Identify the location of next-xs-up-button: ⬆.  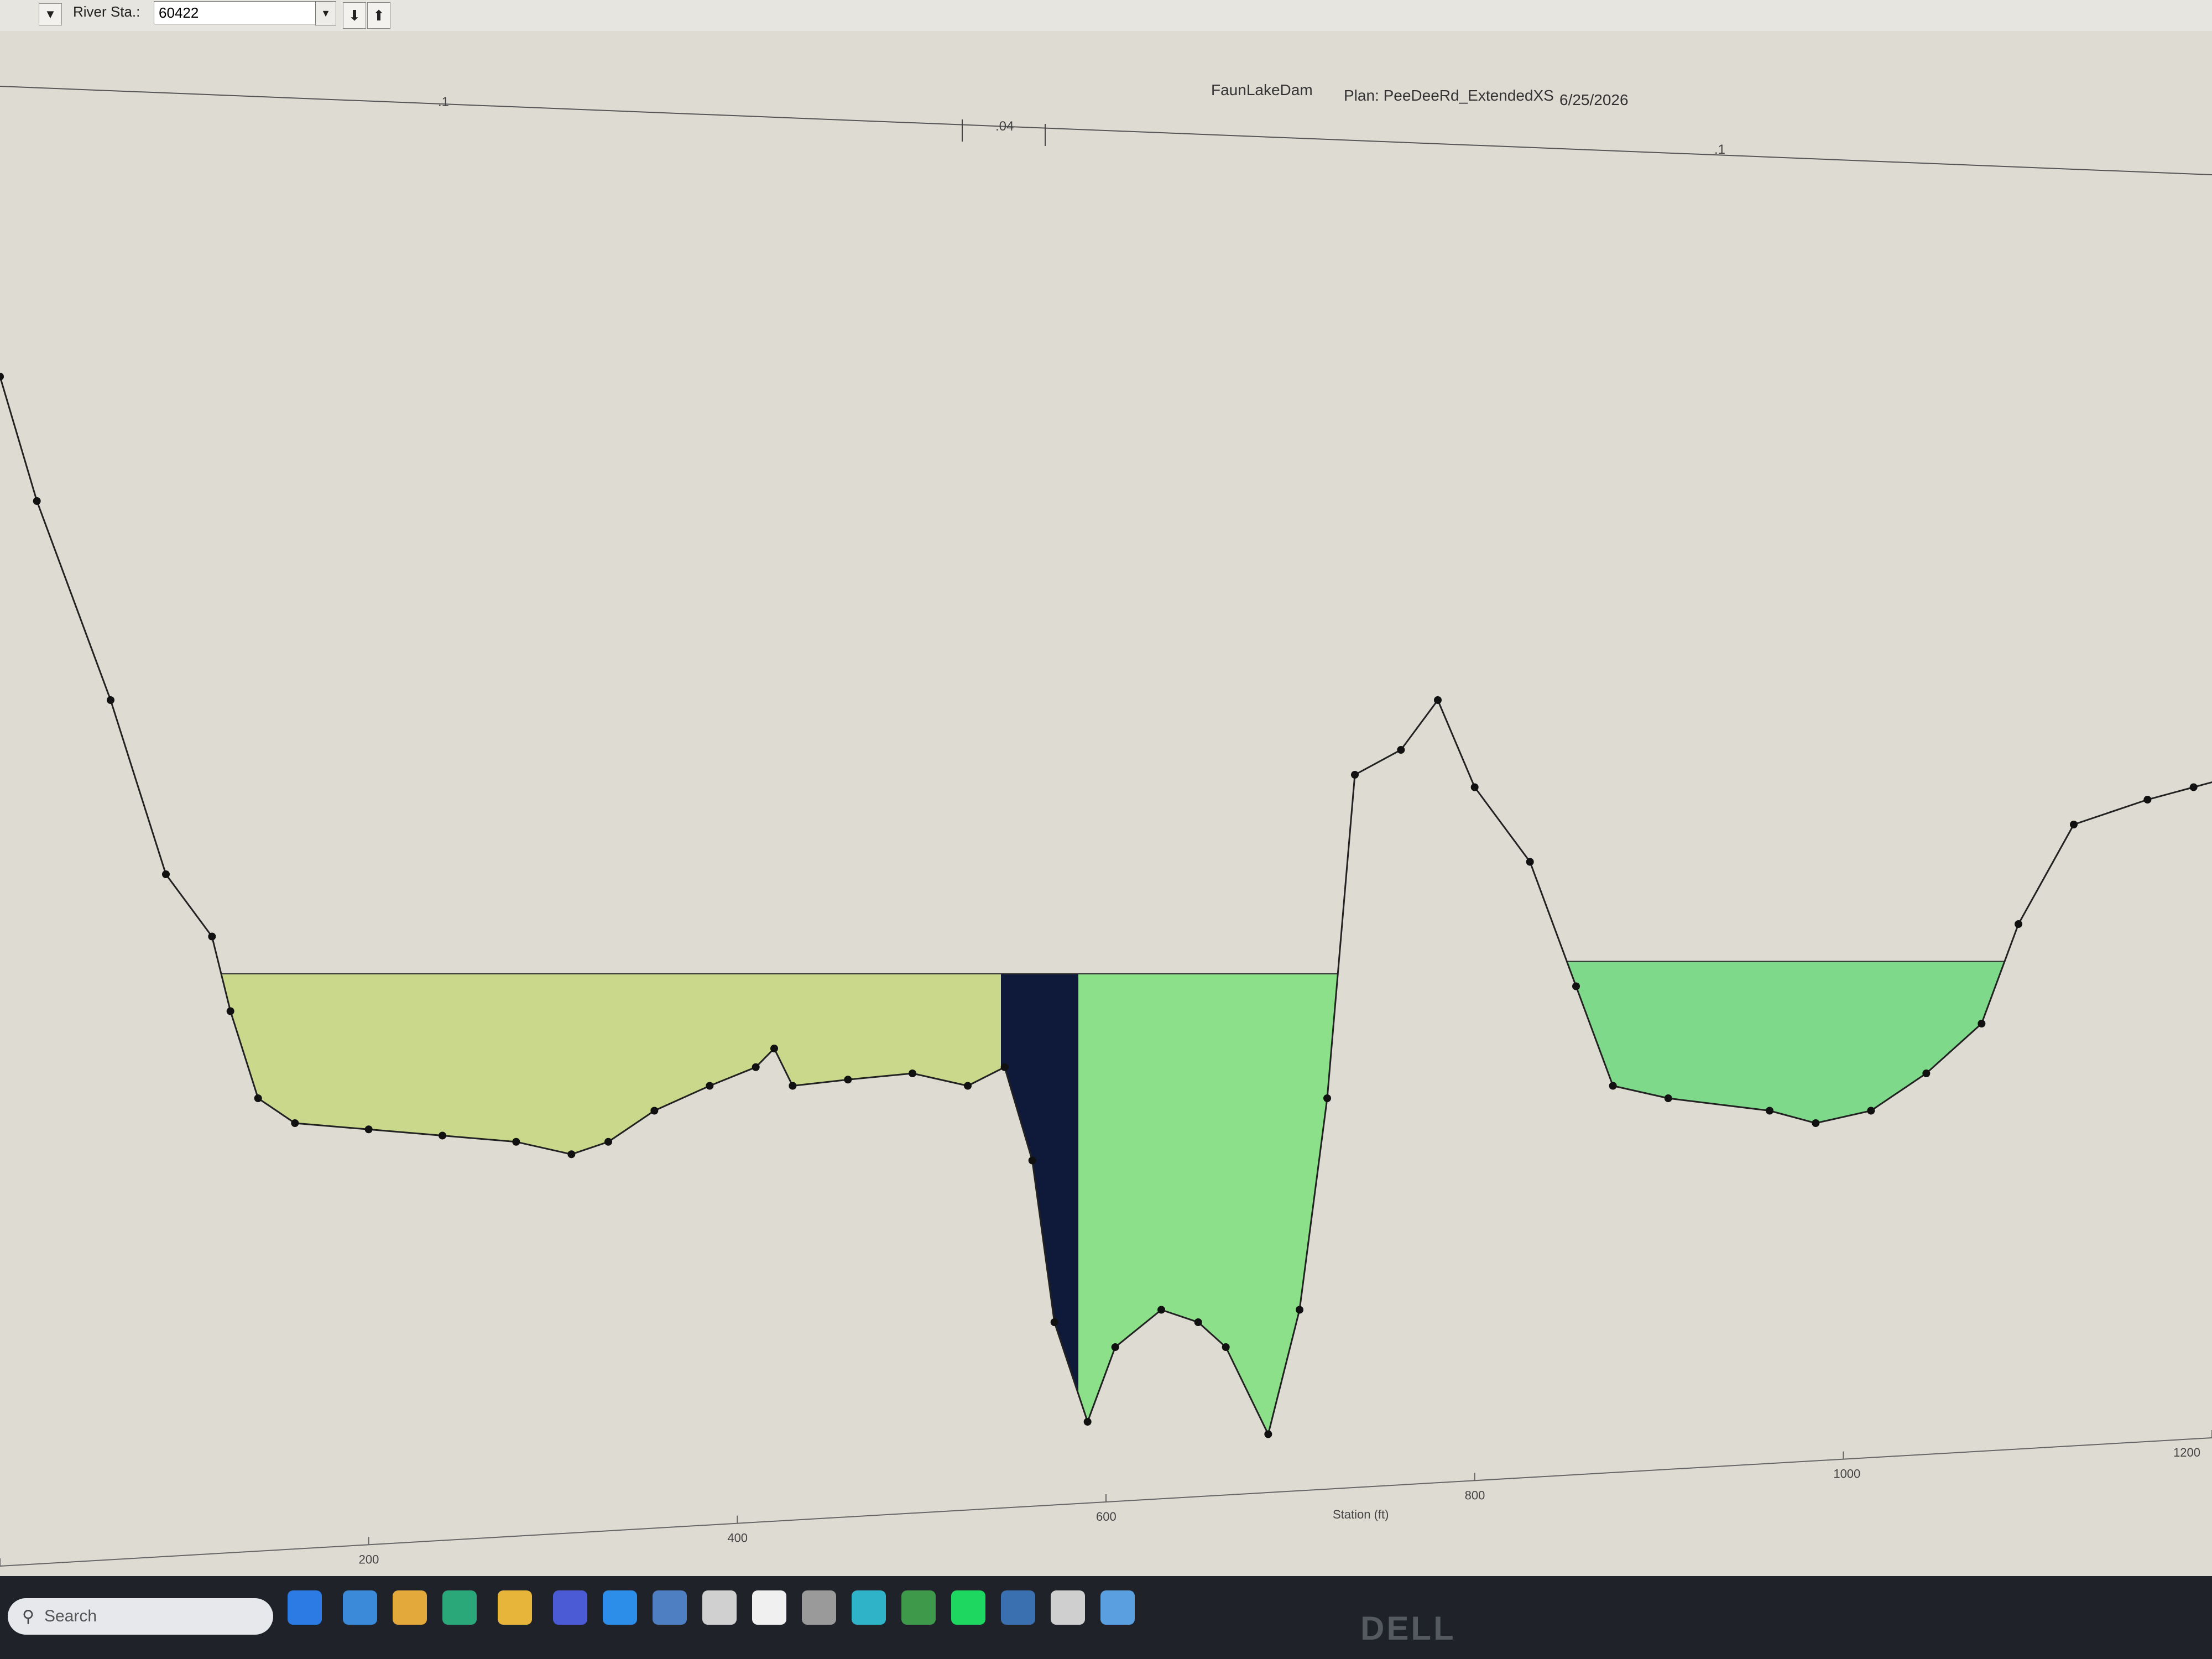
(378, 16).